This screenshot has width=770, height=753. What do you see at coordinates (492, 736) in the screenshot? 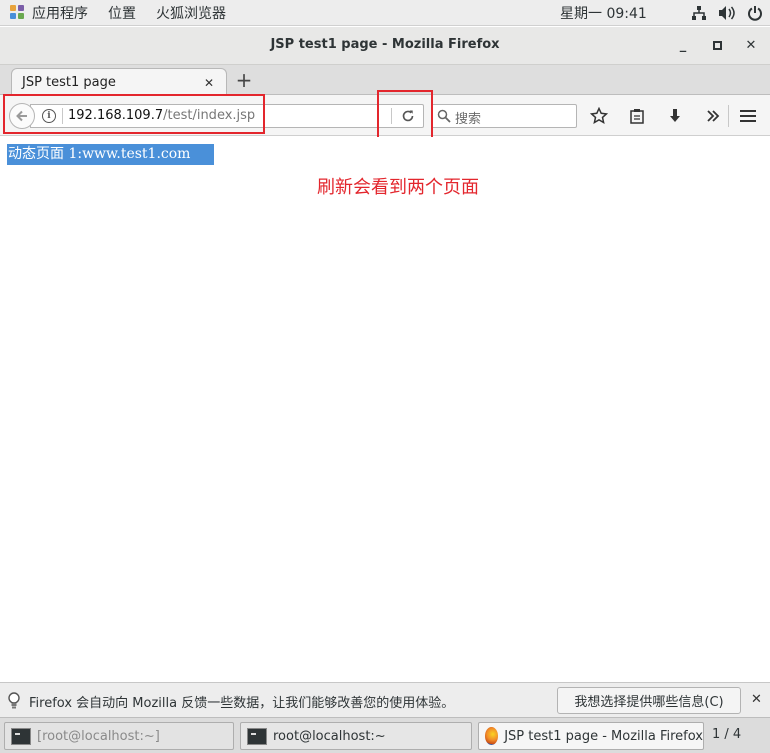
I see `firefox-icon` at bounding box center [492, 736].